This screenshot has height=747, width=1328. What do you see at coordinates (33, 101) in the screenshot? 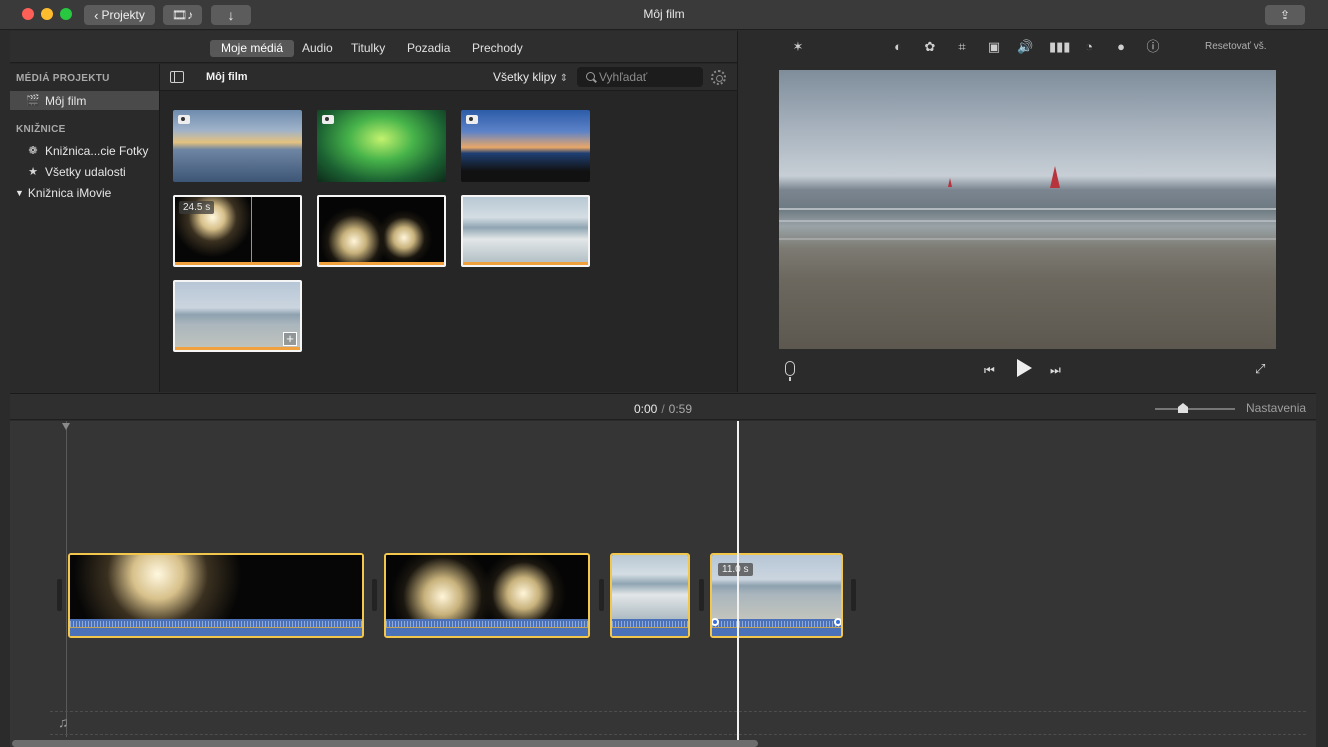
I see `clapperboard-icon: 🎬` at bounding box center [33, 101].